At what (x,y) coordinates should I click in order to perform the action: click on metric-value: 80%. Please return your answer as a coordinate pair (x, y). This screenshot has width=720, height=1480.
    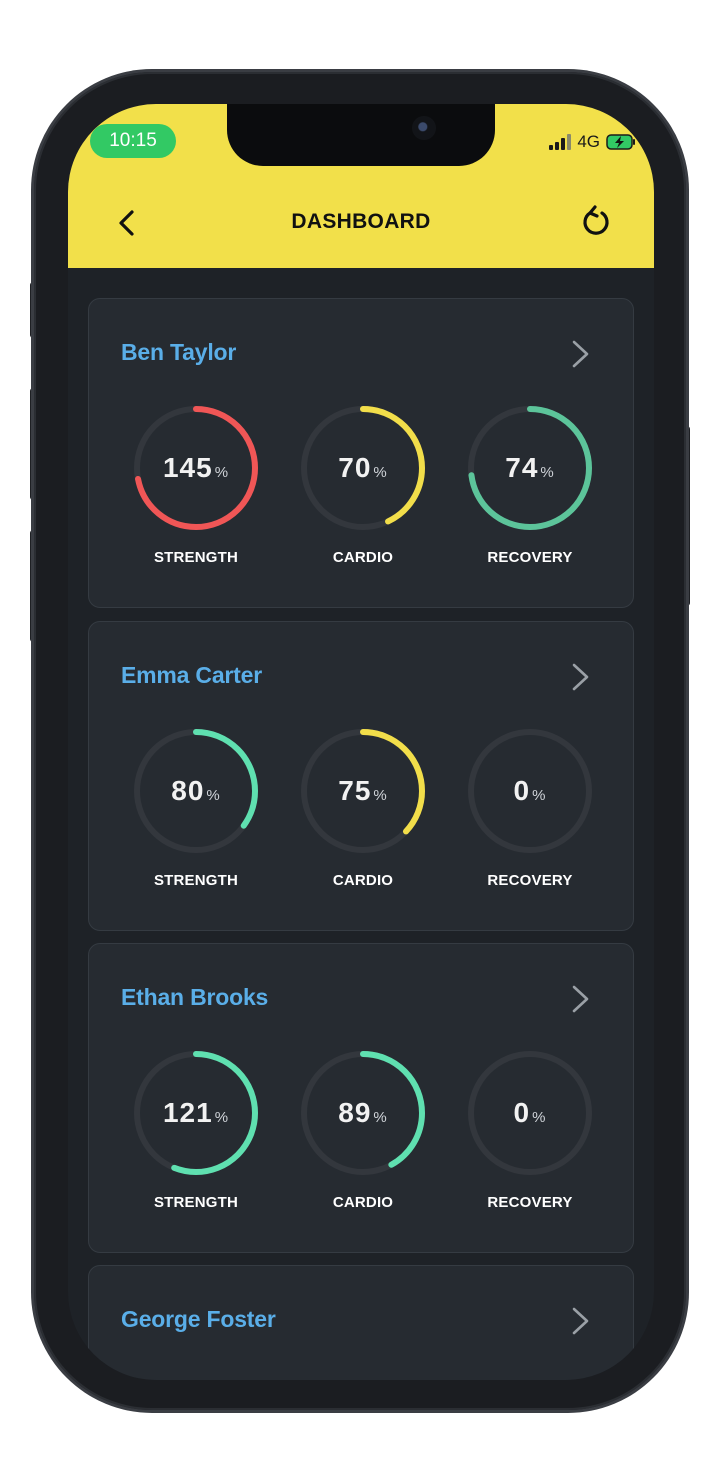
    Looking at the image, I should click on (196, 791).